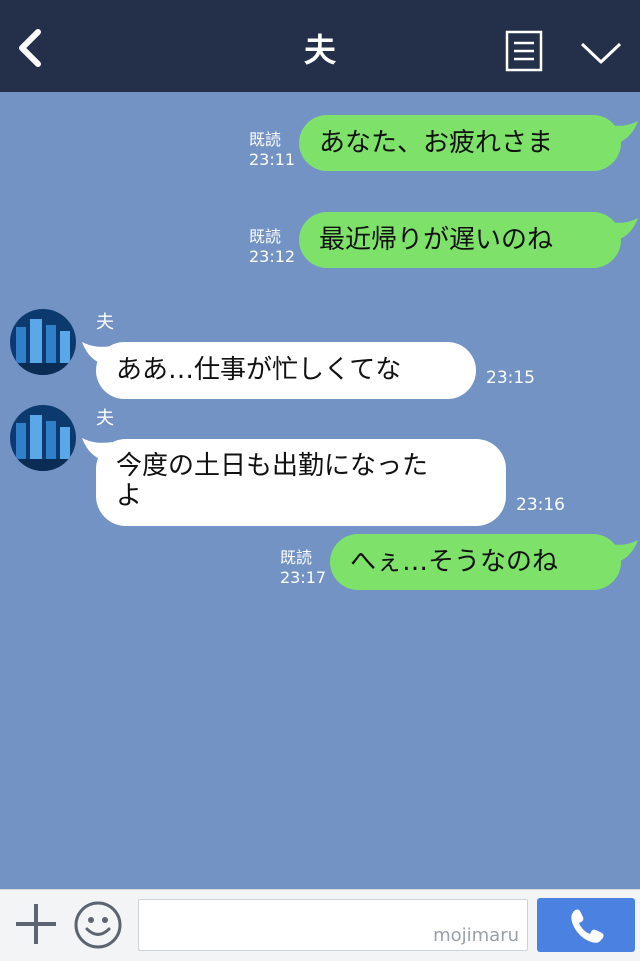 Image resolution: width=640 pixels, height=961 pixels. I want to click on chevron-down-icon, so click(601, 53).